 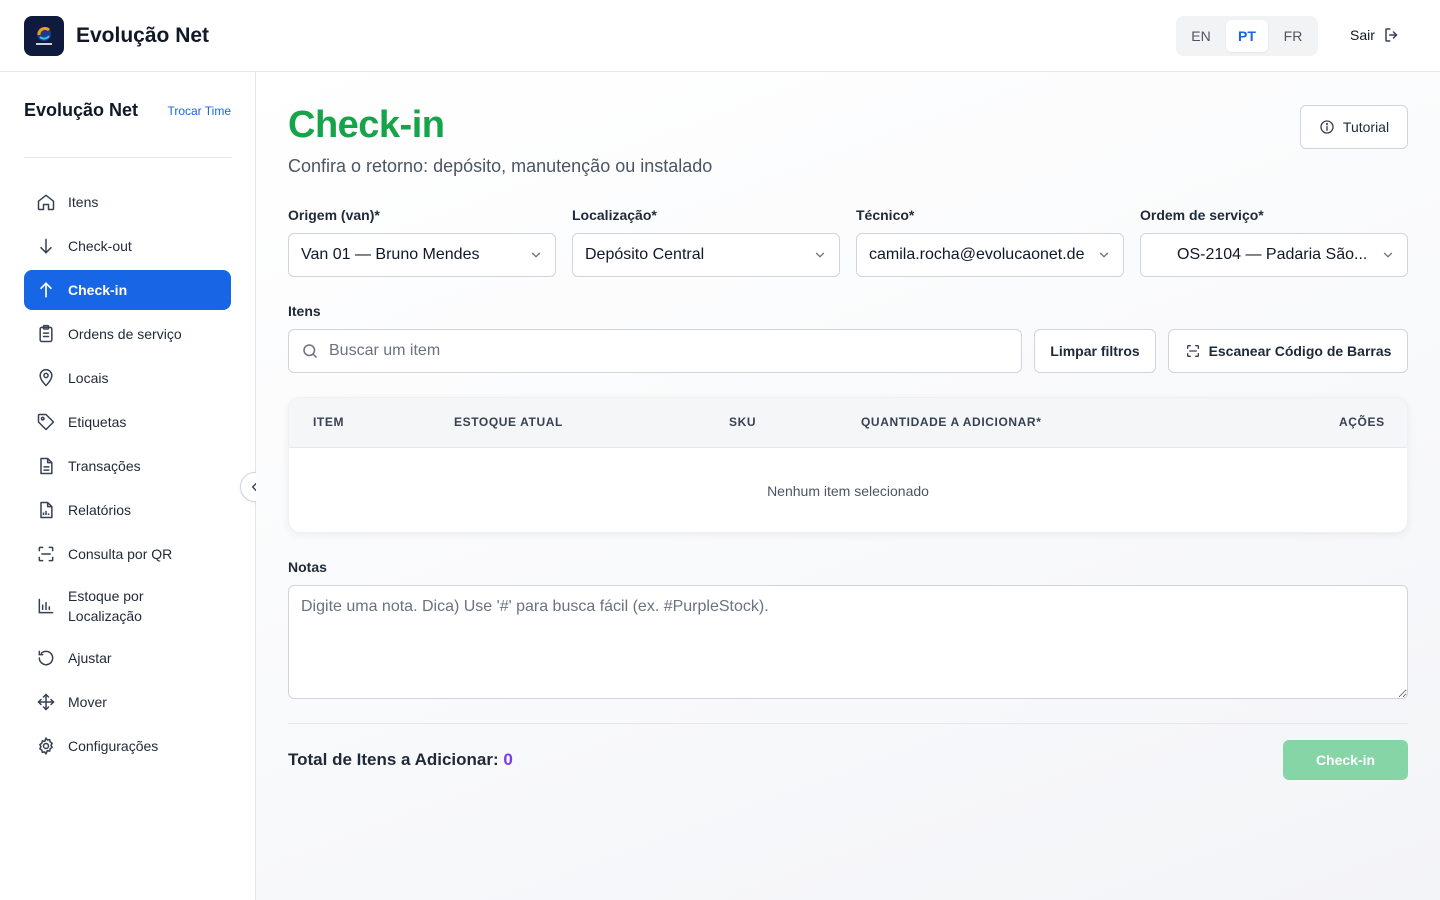 I want to click on sidebar-item-label: Check-in, so click(x=98, y=290).